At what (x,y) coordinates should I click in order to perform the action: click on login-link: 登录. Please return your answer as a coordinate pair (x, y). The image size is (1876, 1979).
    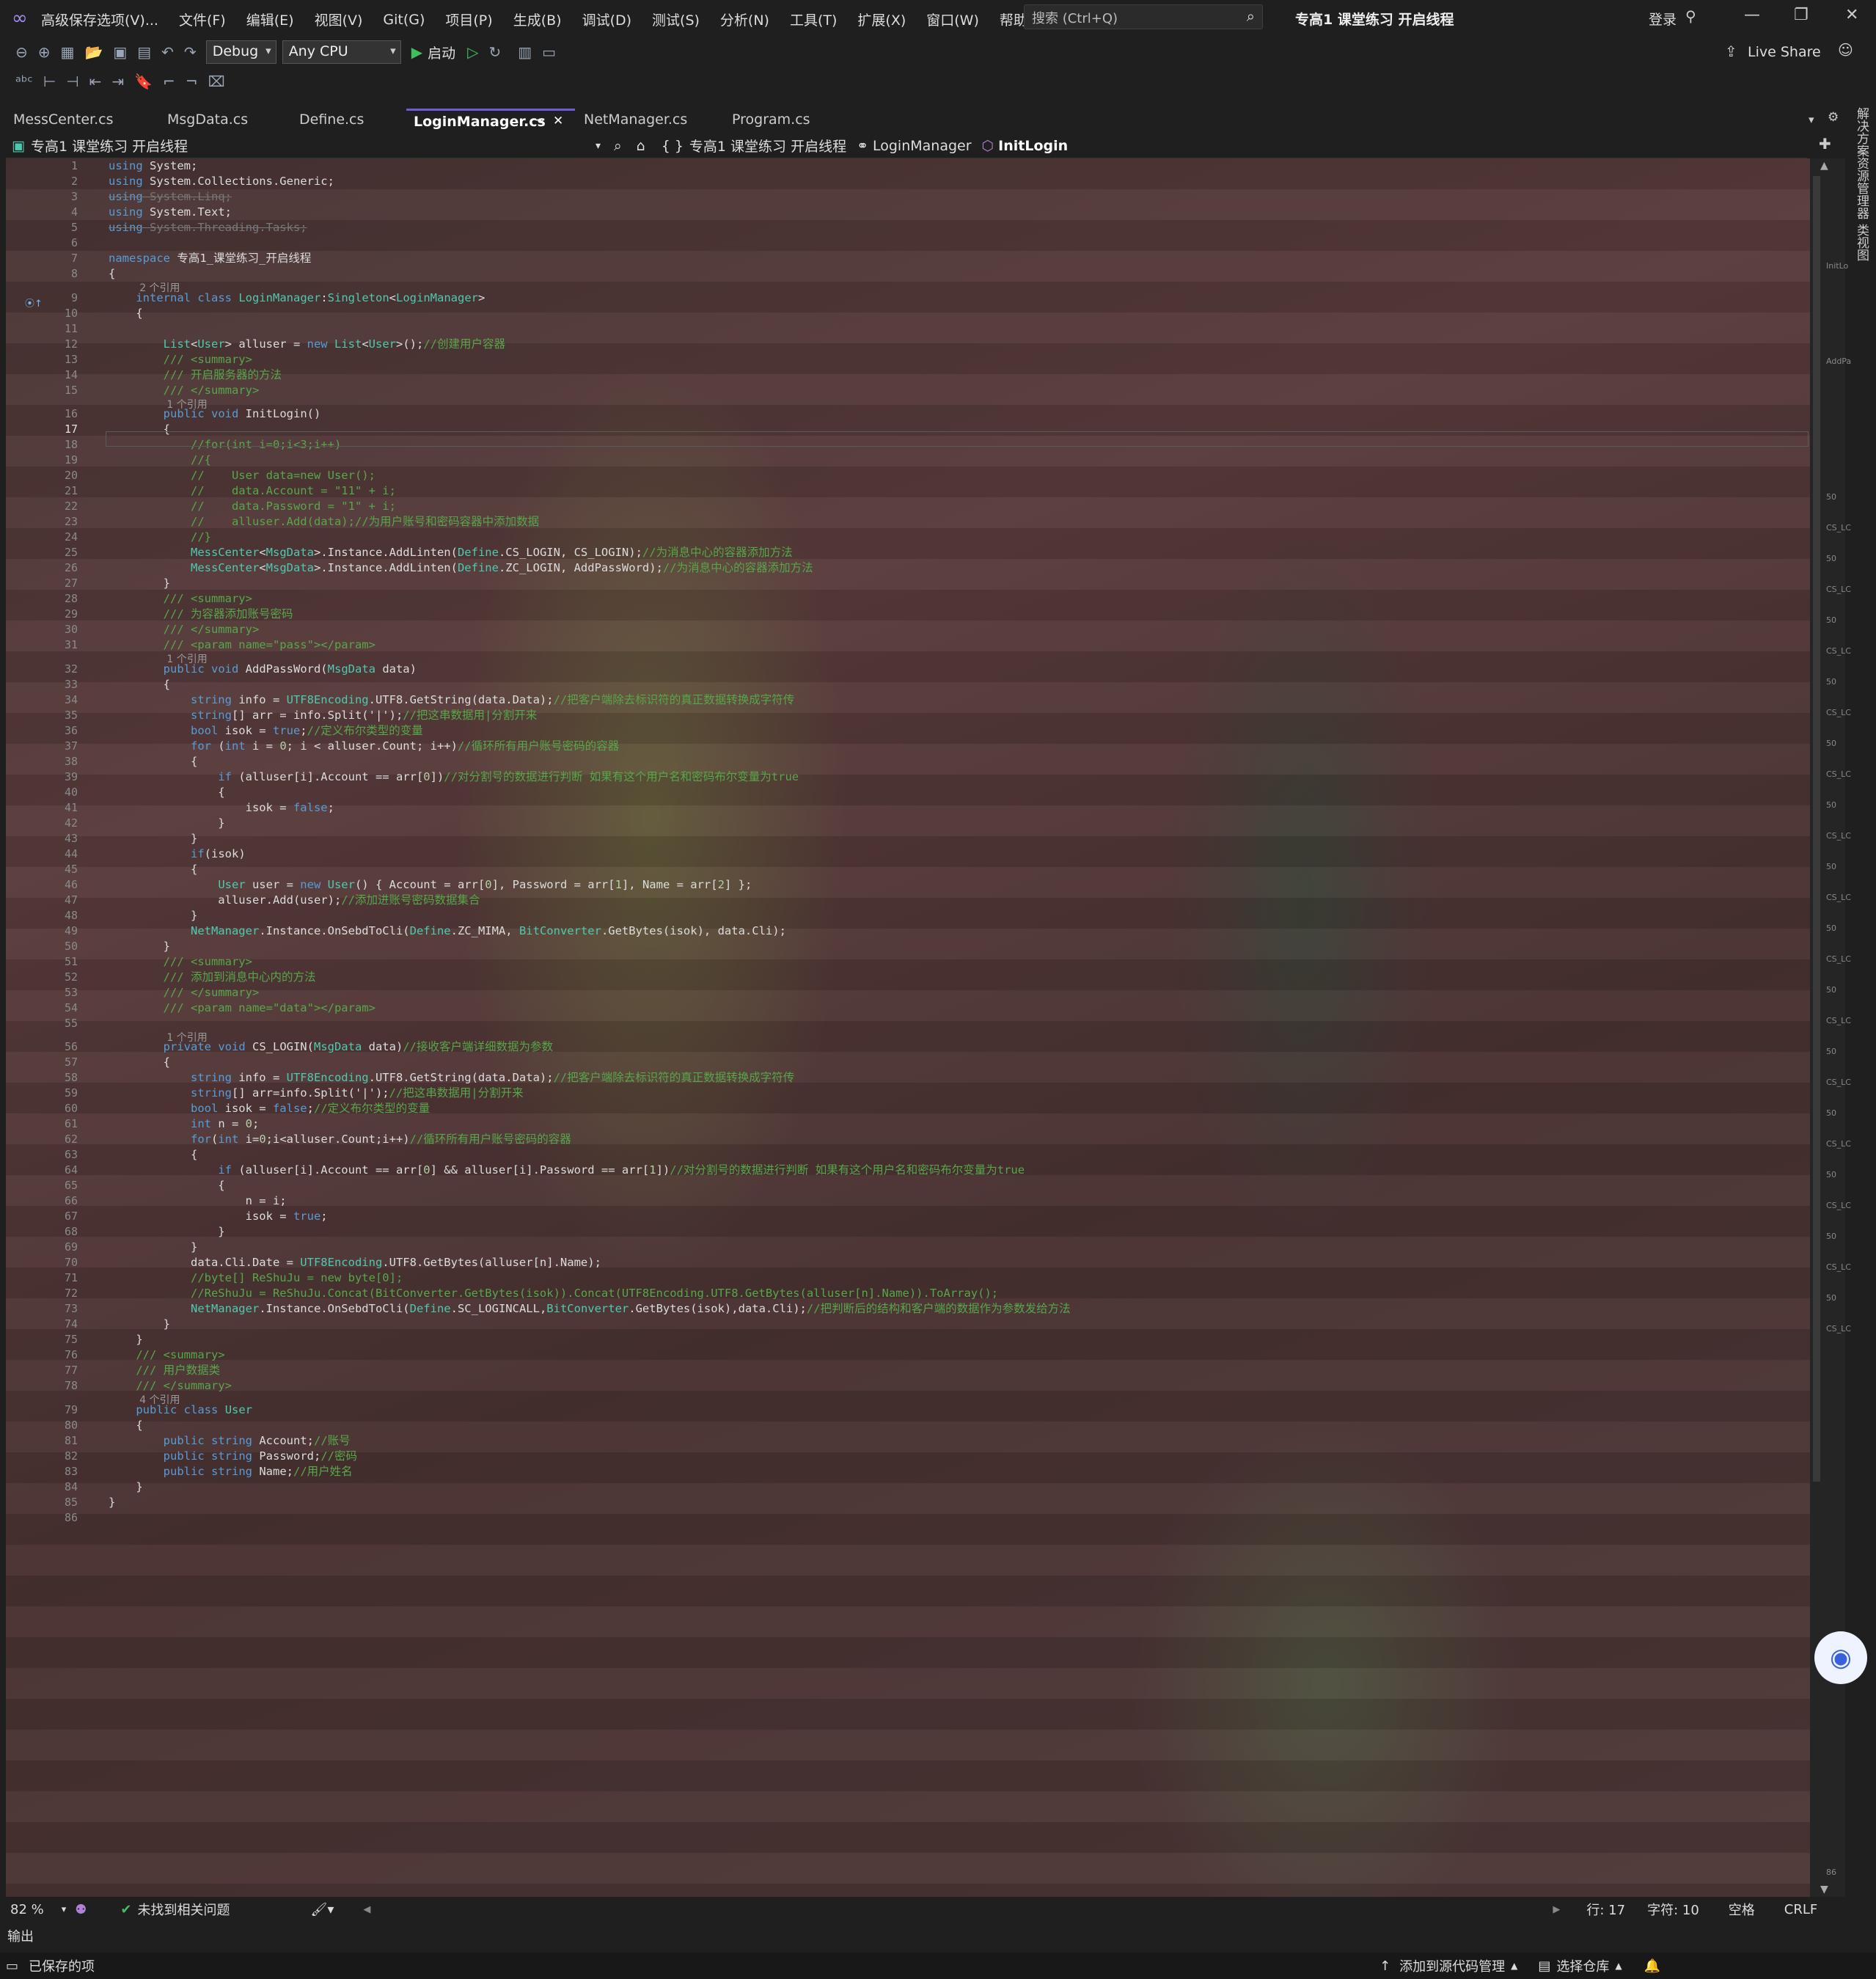
    Looking at the image, I should click on (1663, 19).